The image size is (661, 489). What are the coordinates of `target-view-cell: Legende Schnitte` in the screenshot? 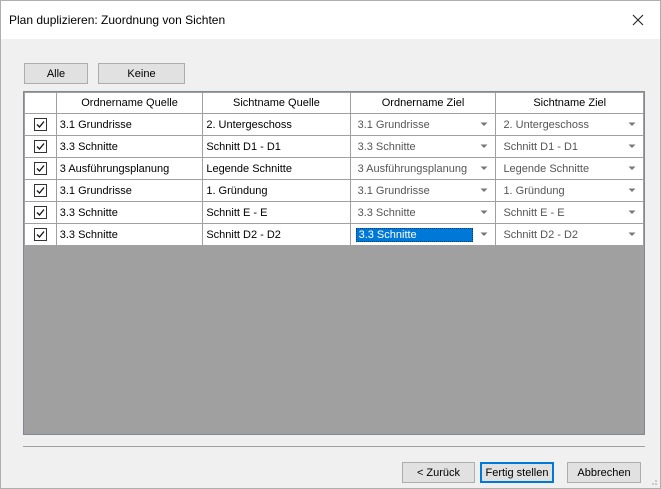 It's located at (569, 168).